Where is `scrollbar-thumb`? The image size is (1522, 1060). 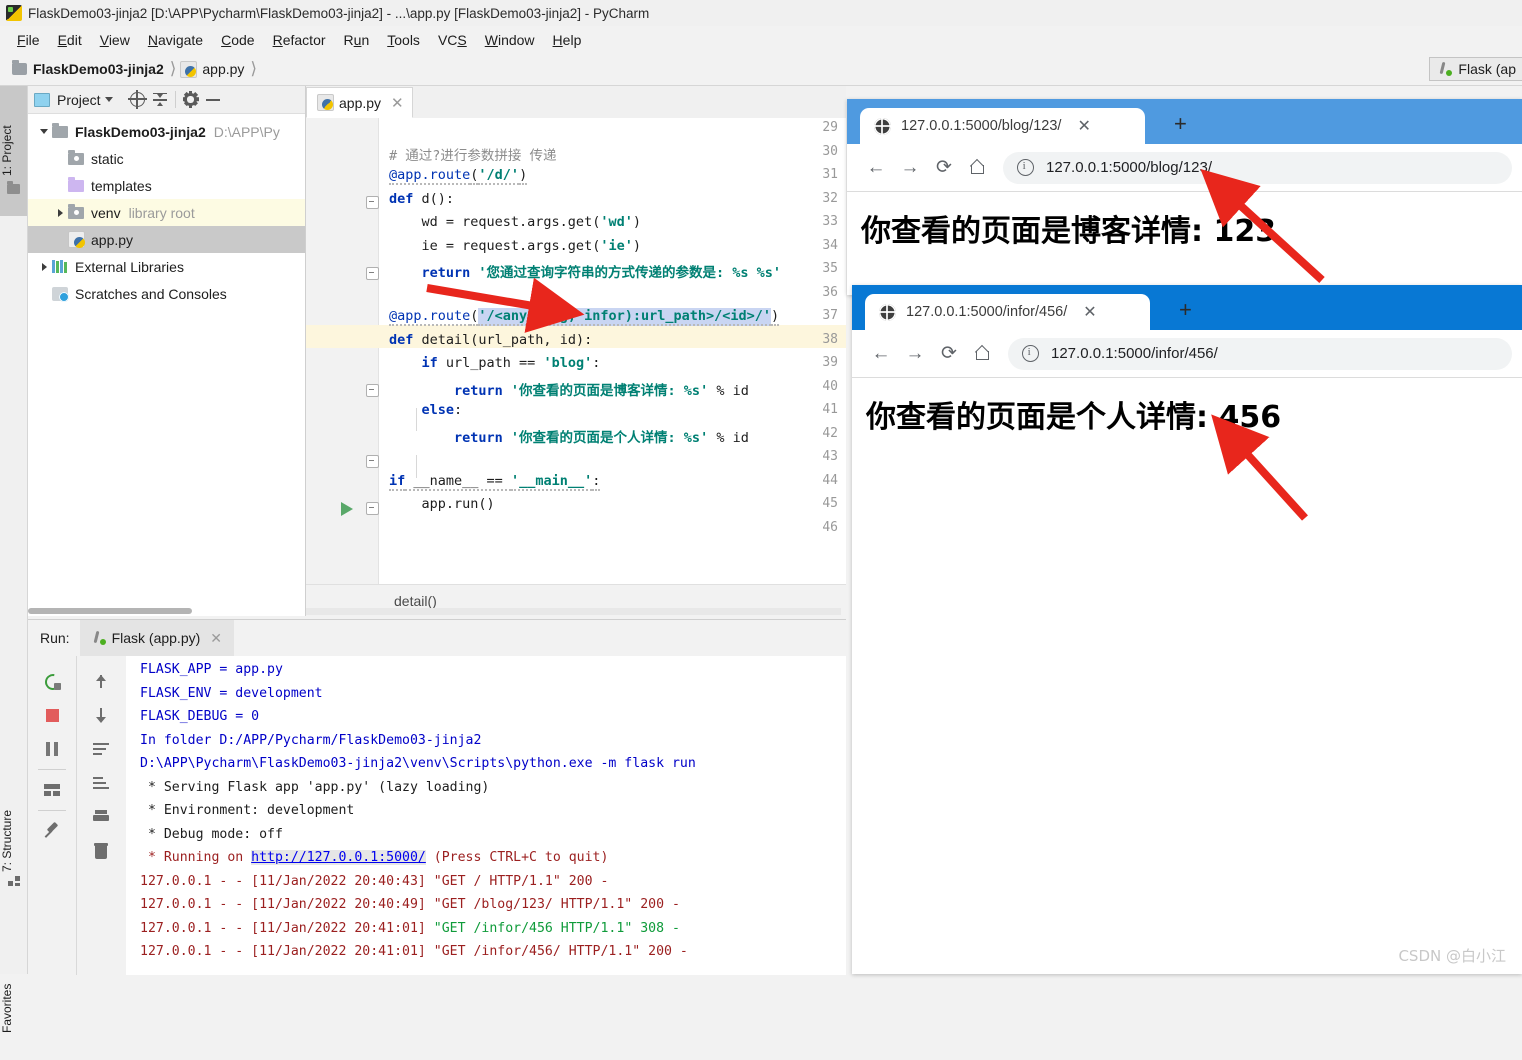 scrollbar-thumb is located at coordinates (573, 611).